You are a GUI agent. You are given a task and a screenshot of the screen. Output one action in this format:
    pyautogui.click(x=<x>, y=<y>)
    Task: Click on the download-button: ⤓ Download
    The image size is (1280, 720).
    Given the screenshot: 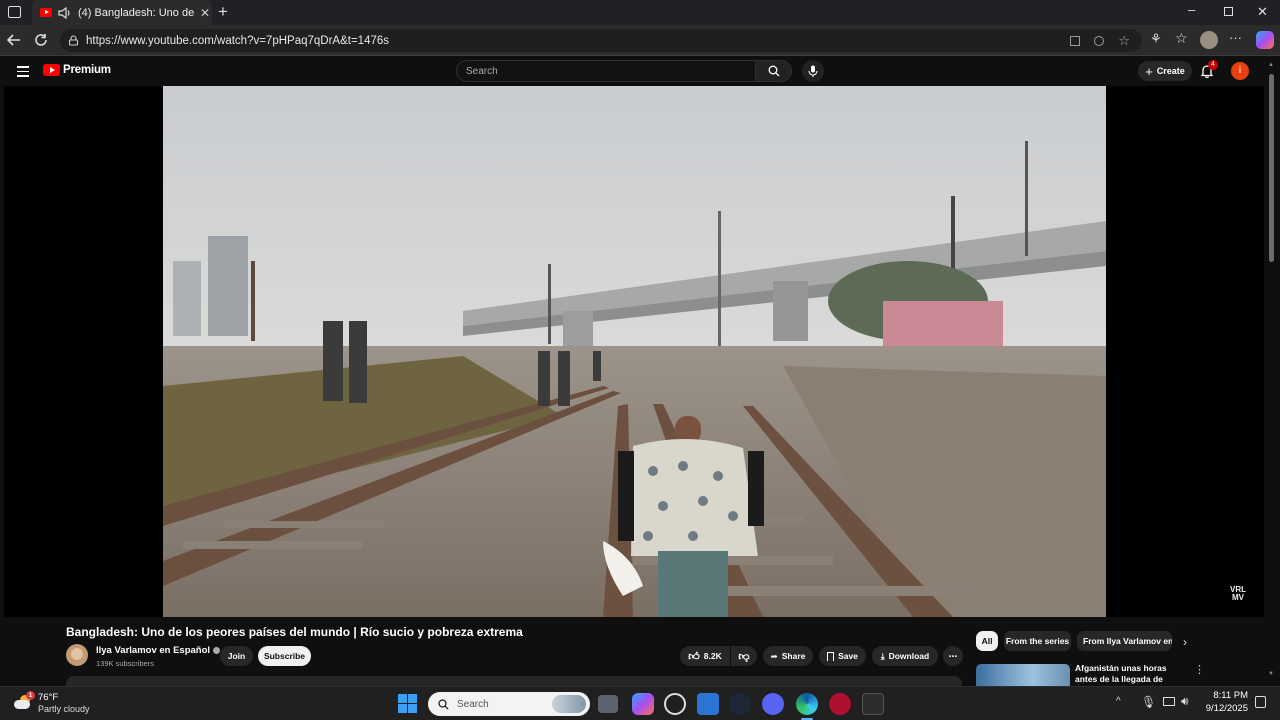 What is the action you would take?
    pyautogui.click(x=905, y=656)
    